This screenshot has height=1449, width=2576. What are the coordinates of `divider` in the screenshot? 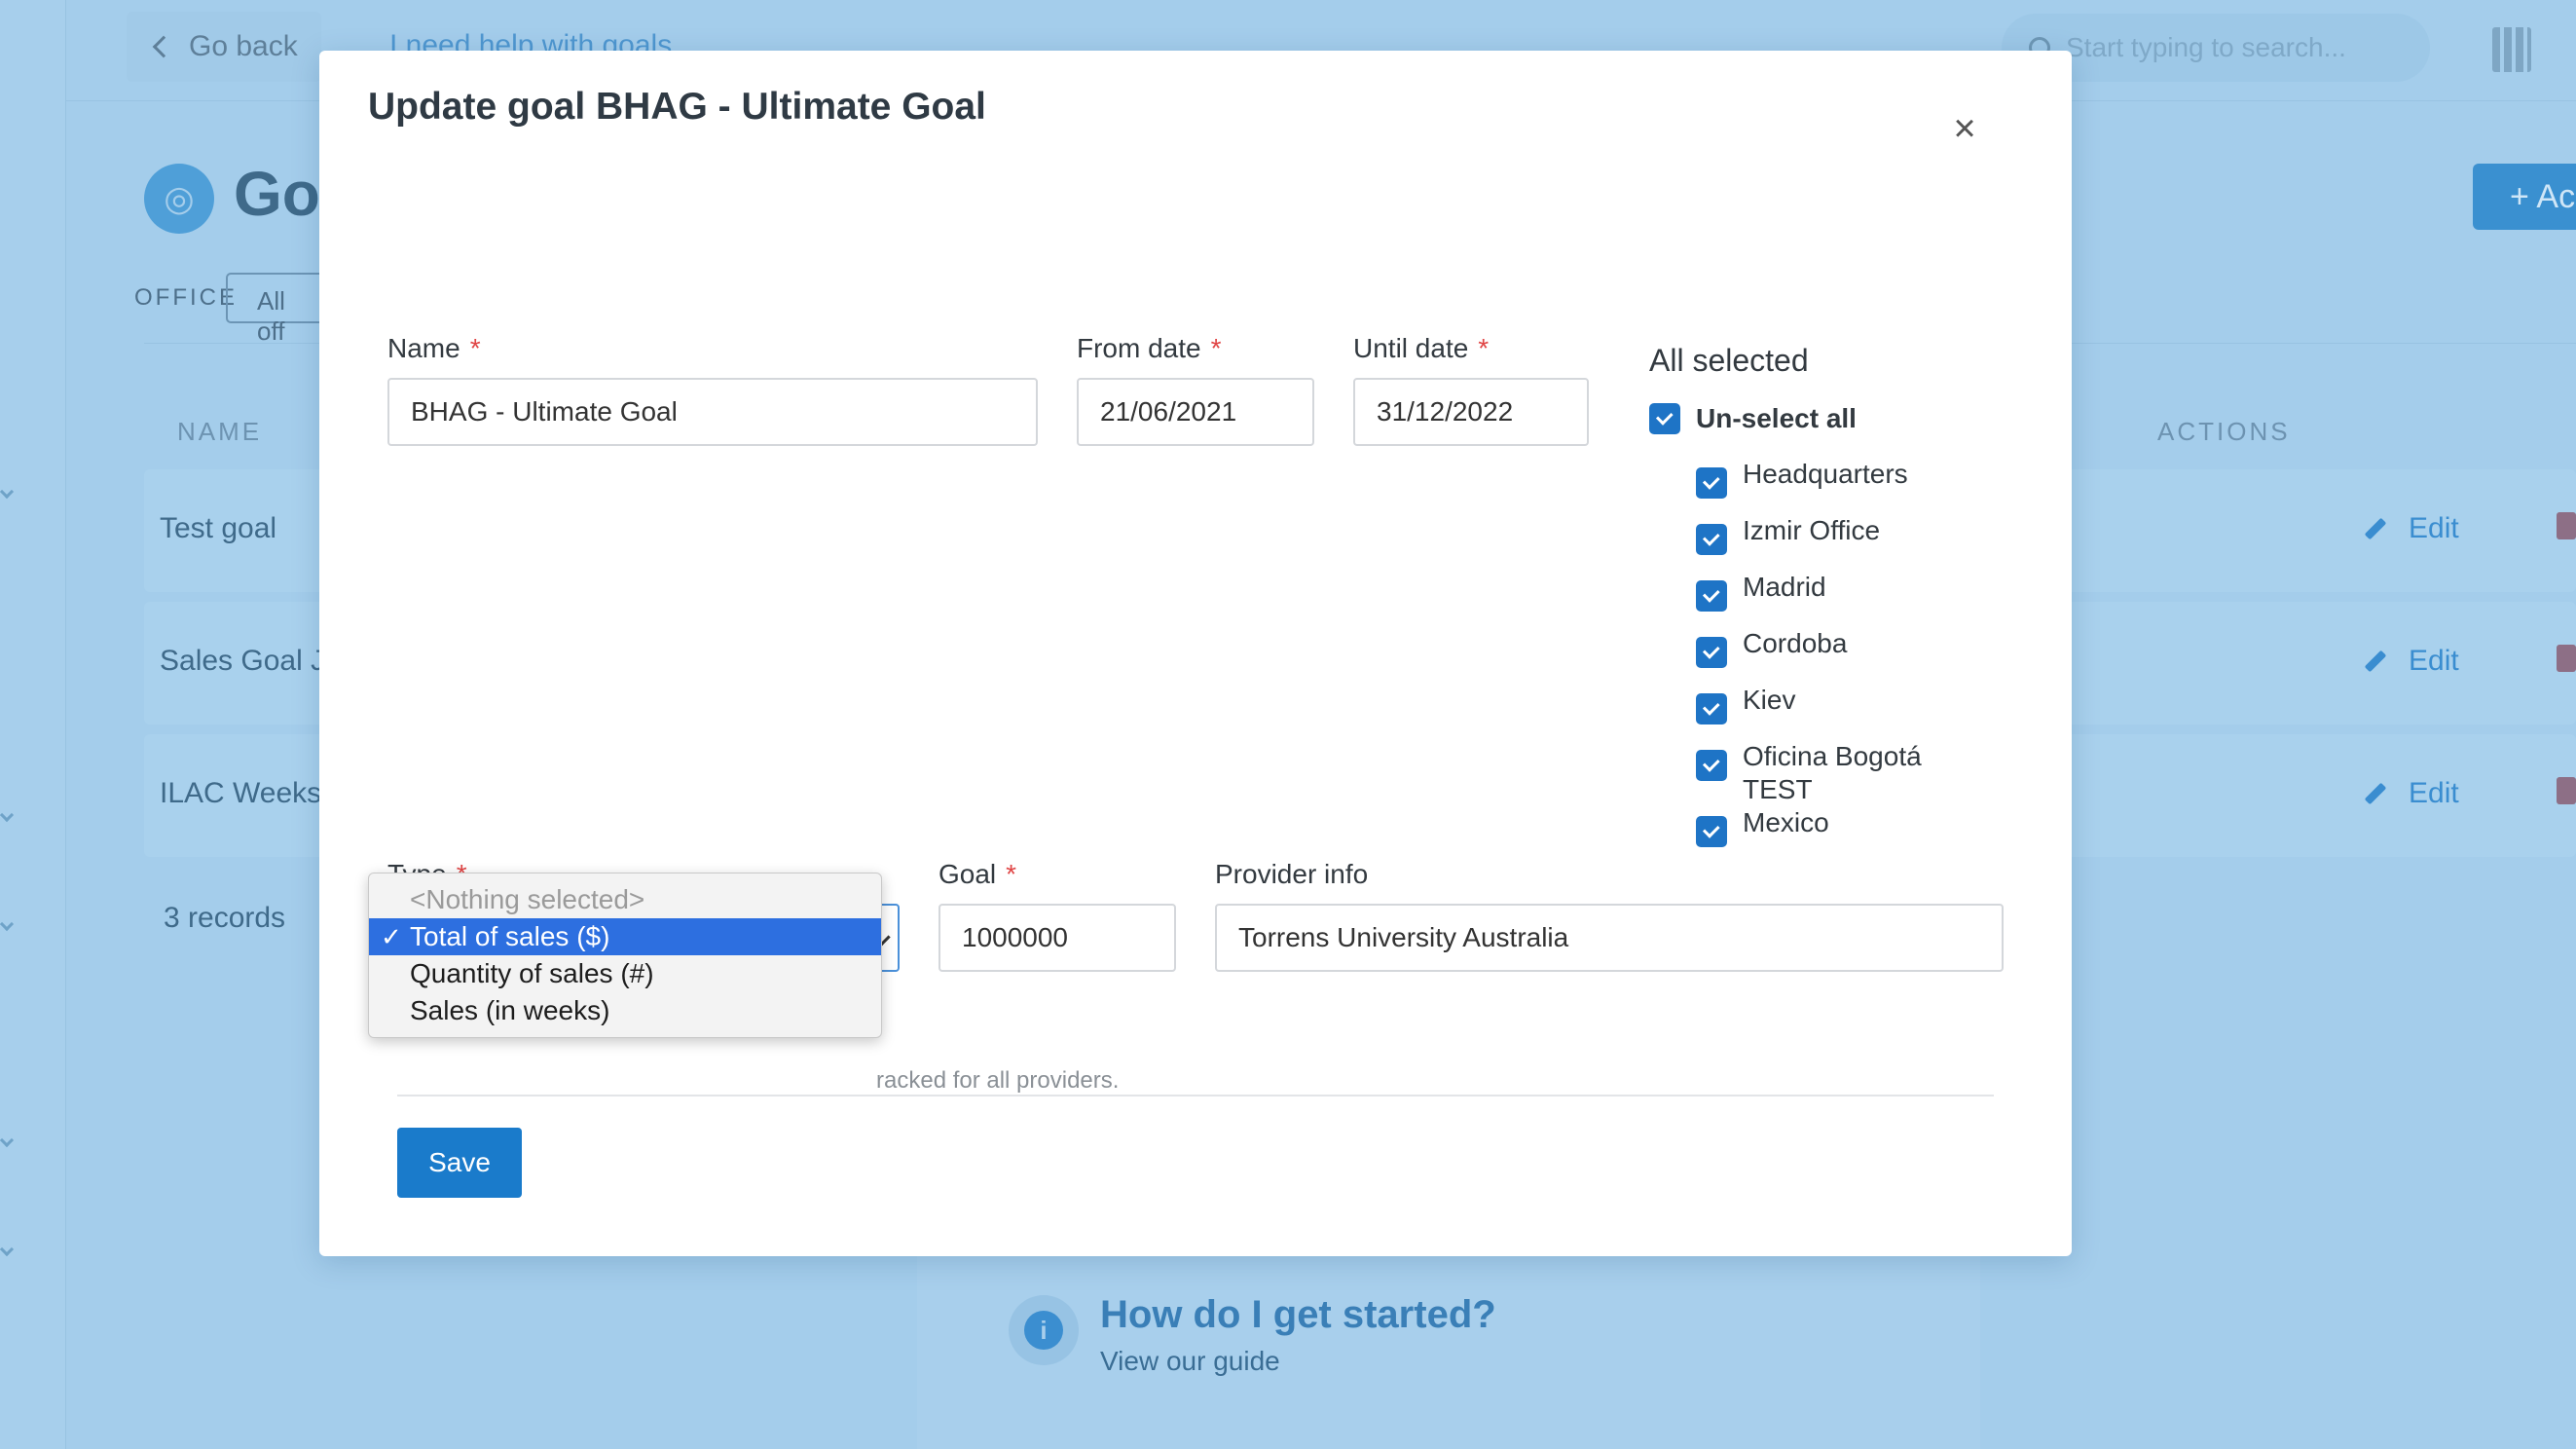 It's located at (1195, 1096).